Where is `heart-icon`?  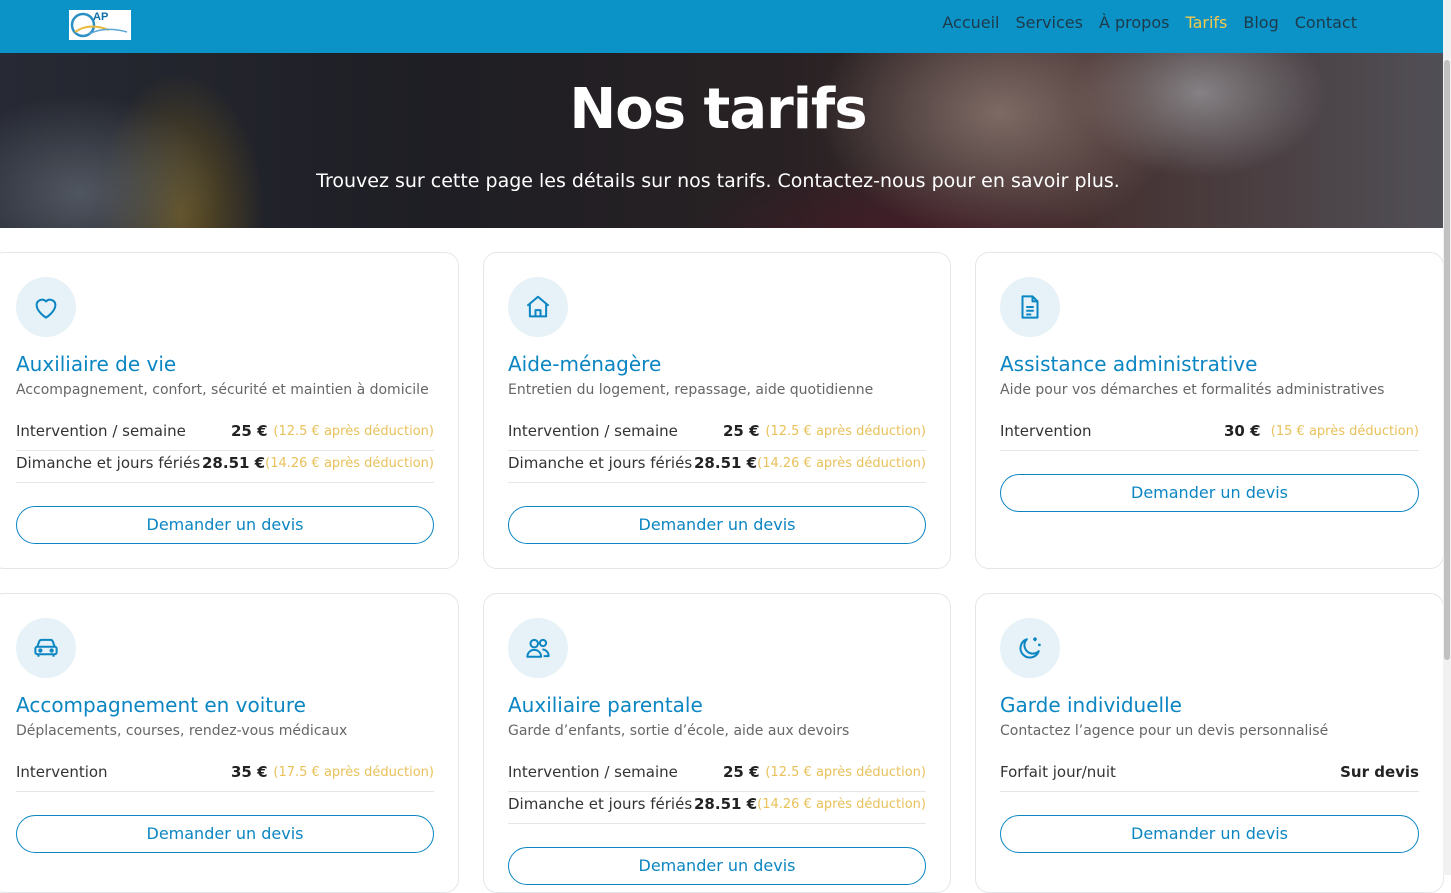
heart-icon is located at coordinates (46, 308).